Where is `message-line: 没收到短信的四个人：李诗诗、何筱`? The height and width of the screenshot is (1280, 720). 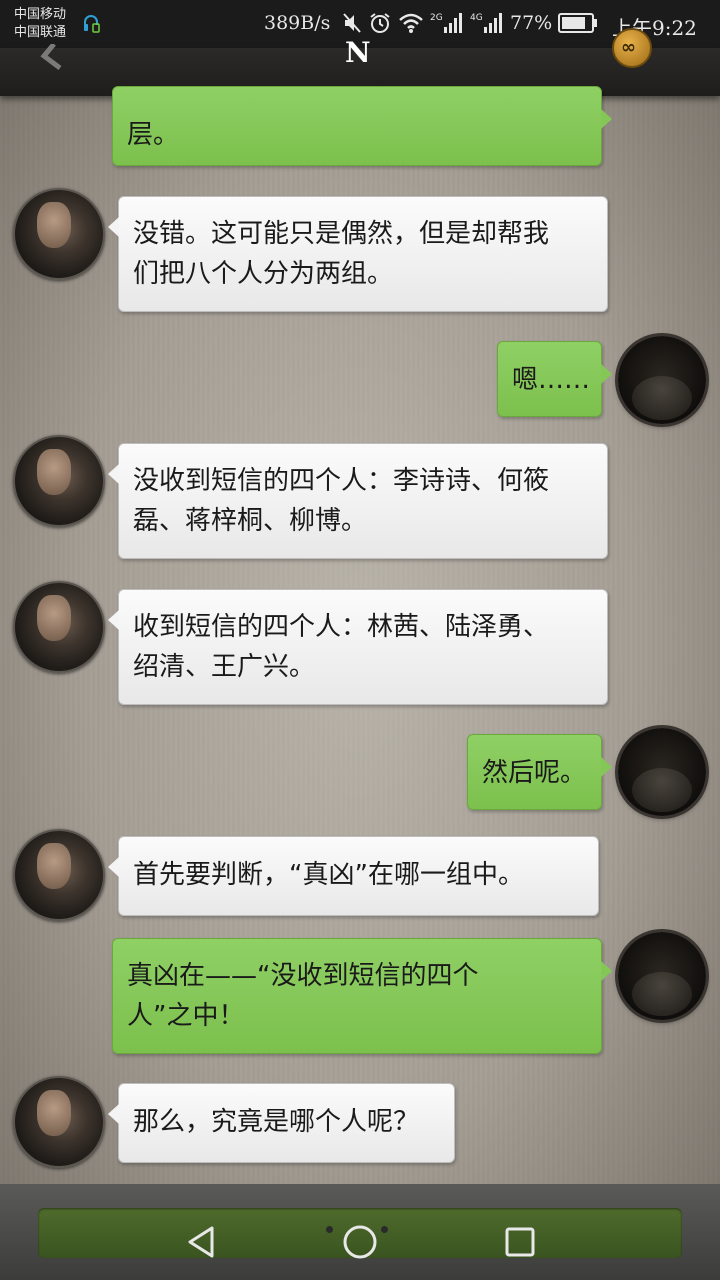 message-line: 没收到短信的四个人：李诗诗、何筱 is located at coordinates (341, 481).